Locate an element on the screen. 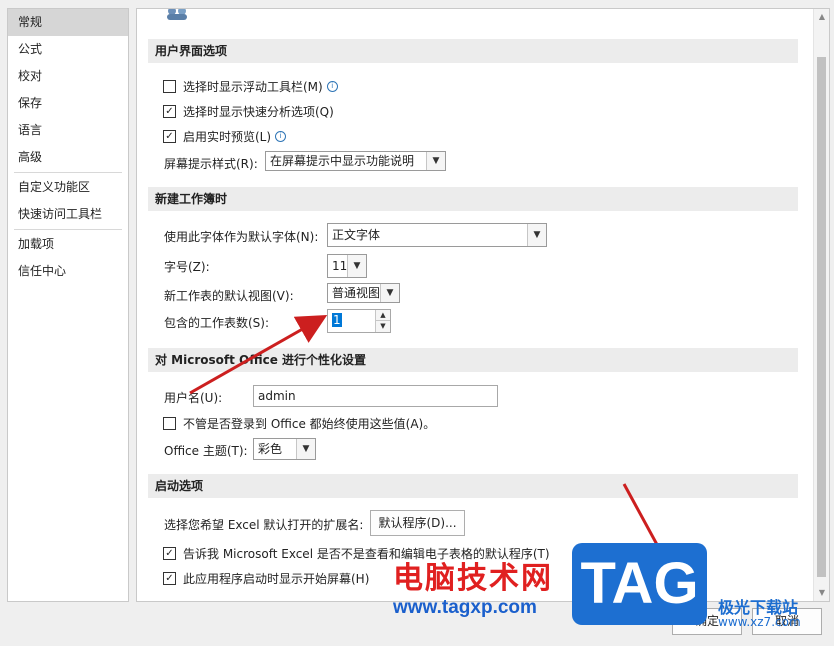 This screenshot has width=834, height=646. watermark-tag-logo: TAG is located at coordinates (639, 584).